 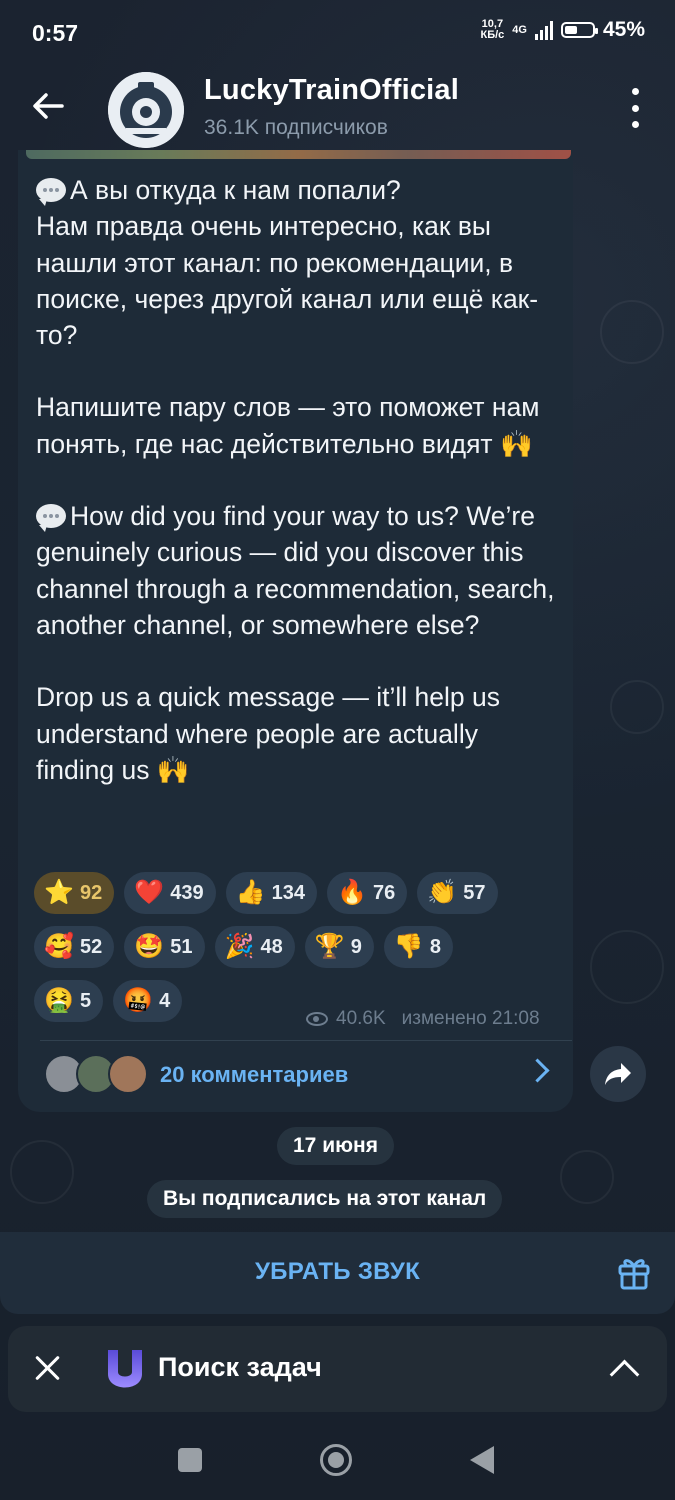 I want to click on reaction-smiling-hearts: 🥰 52, so click(x=74, y=947).